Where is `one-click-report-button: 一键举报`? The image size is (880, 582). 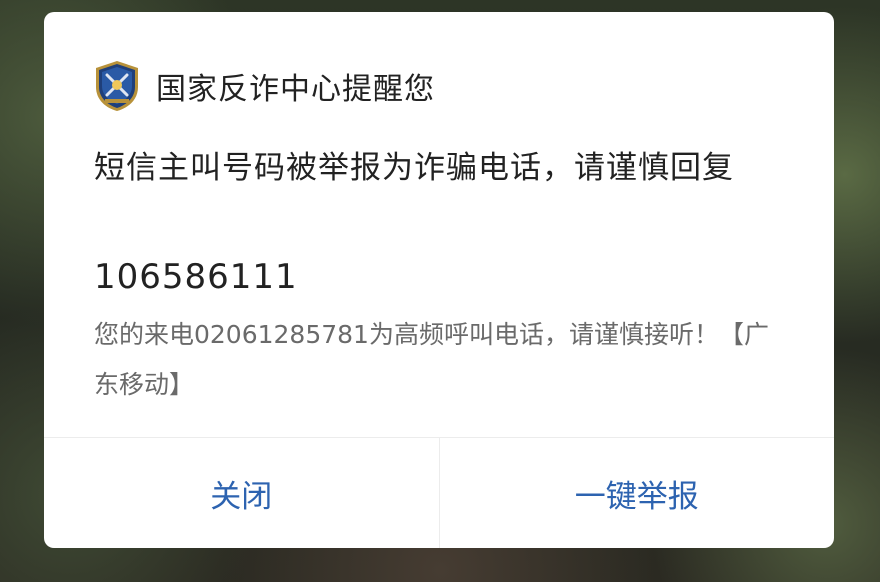 one-click-report-button: 一键举报 is located at coordinates (637, 493).